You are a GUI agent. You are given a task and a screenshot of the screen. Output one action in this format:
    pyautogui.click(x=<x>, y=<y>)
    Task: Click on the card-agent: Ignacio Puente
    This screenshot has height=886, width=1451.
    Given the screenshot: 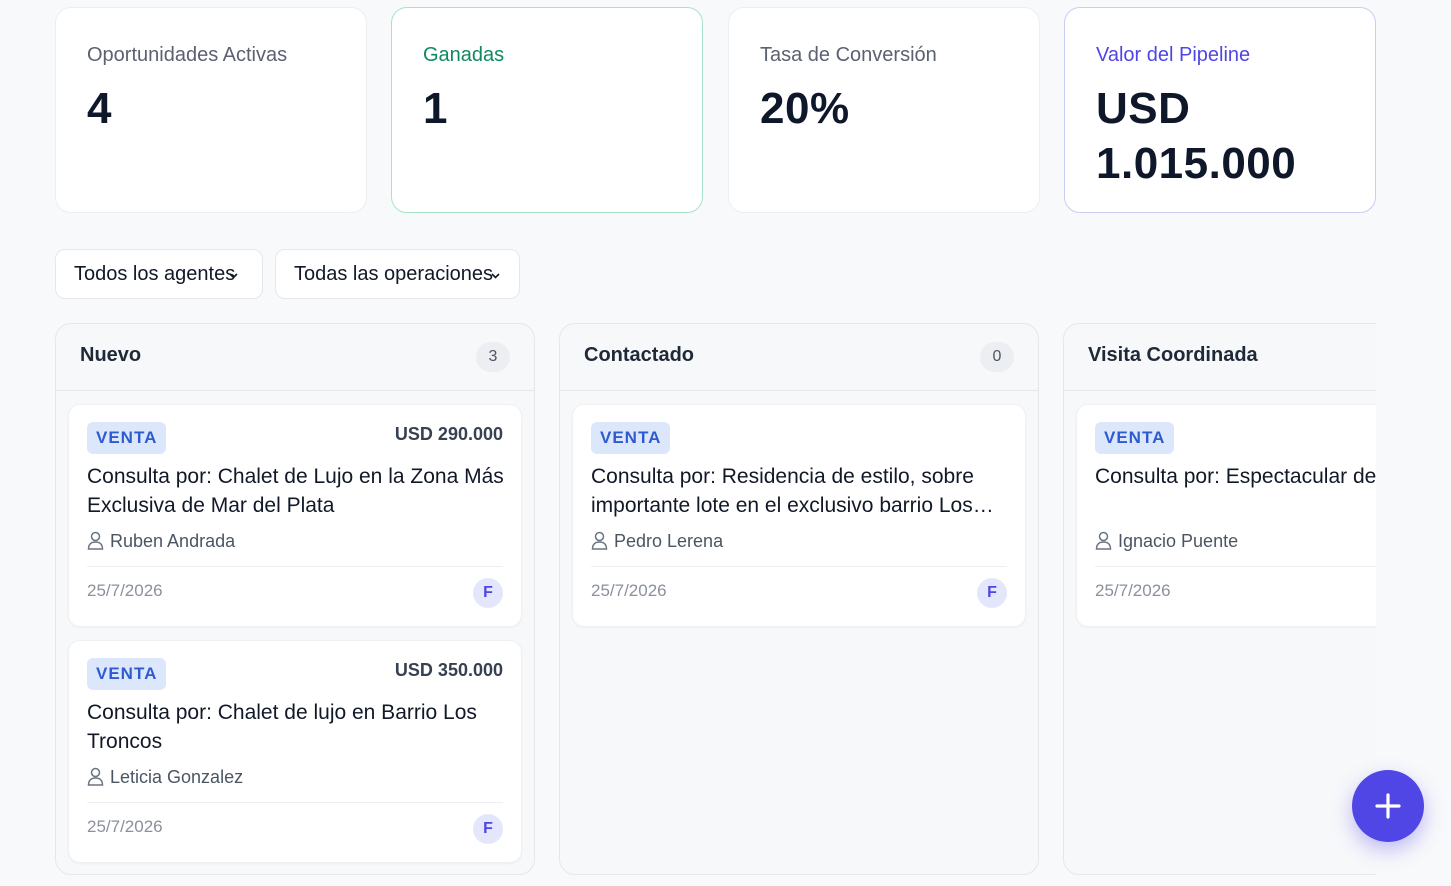 What is the action you would take?
    pyautogui.click(x=1166, y=542)
    